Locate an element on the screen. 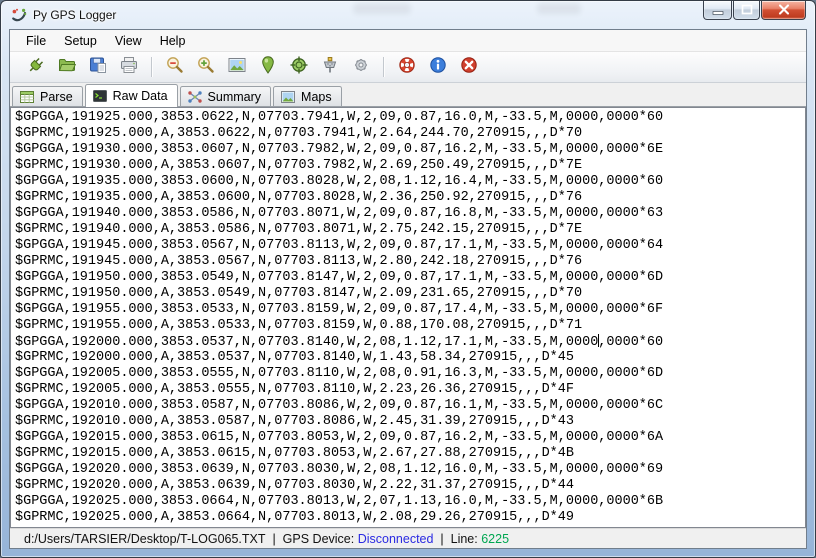 The image size is (816, 558). settings-icon is located at coordinates (361, 67).